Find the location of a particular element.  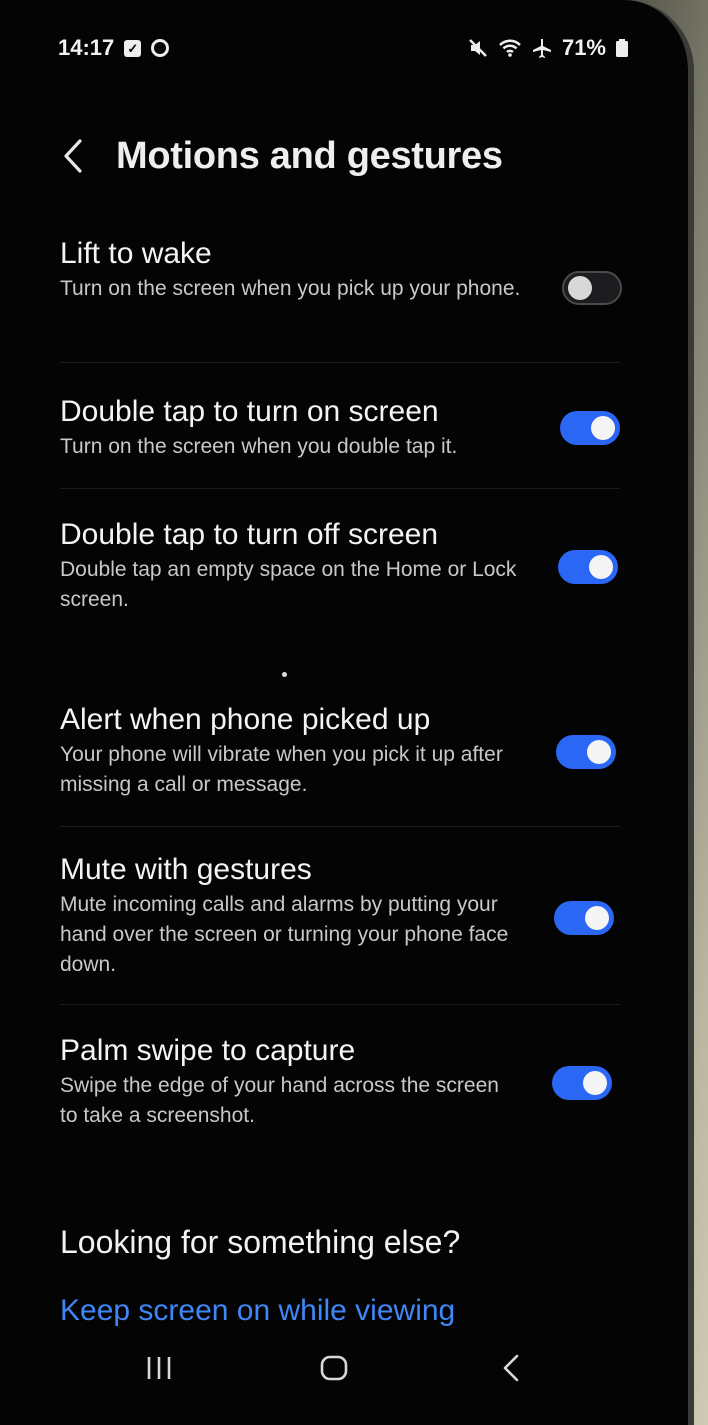

navigation-bar is located at coordinates (344, 1370).